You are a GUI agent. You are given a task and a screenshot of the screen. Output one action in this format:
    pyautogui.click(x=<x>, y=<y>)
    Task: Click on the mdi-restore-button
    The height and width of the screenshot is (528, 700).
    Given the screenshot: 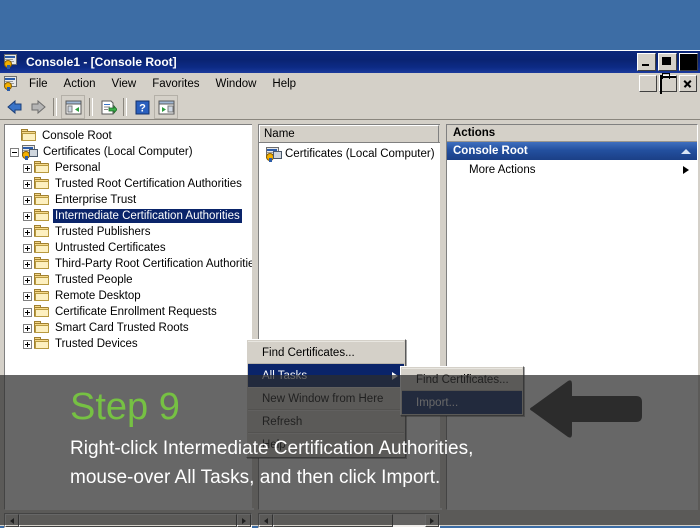 What is the action you would take?
    pyautogui.click(x=668, y=84)
    